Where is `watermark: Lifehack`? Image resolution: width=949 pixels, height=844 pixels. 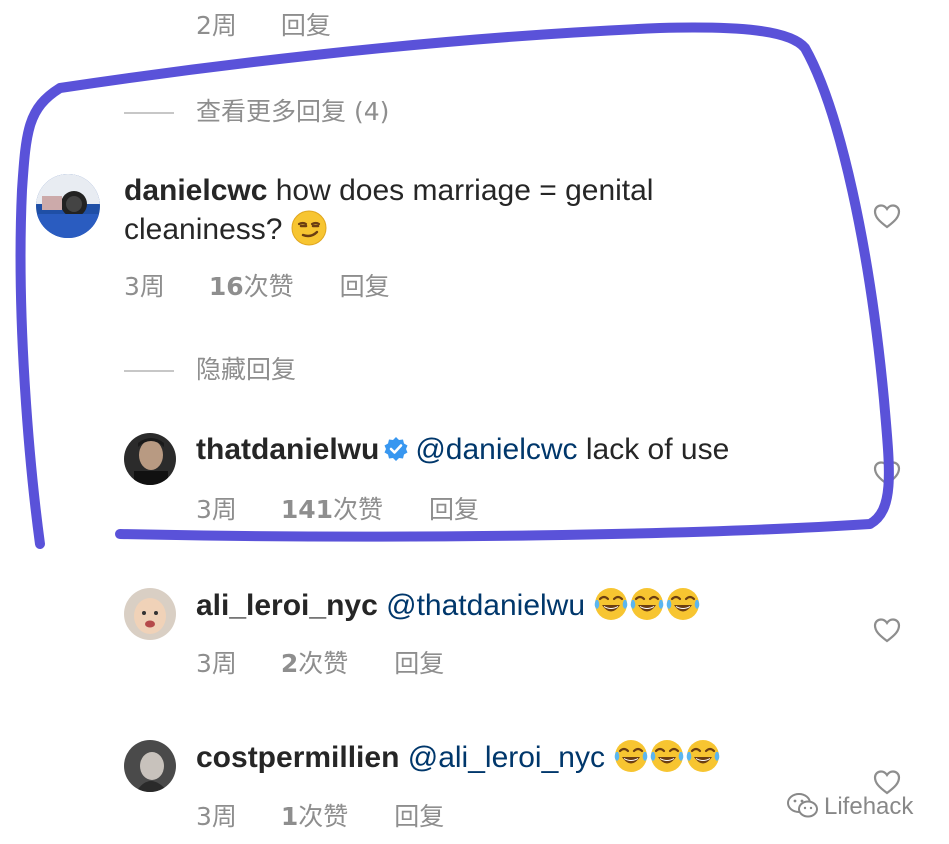
watermark: Lifehack is located at coordinates (849, 806).